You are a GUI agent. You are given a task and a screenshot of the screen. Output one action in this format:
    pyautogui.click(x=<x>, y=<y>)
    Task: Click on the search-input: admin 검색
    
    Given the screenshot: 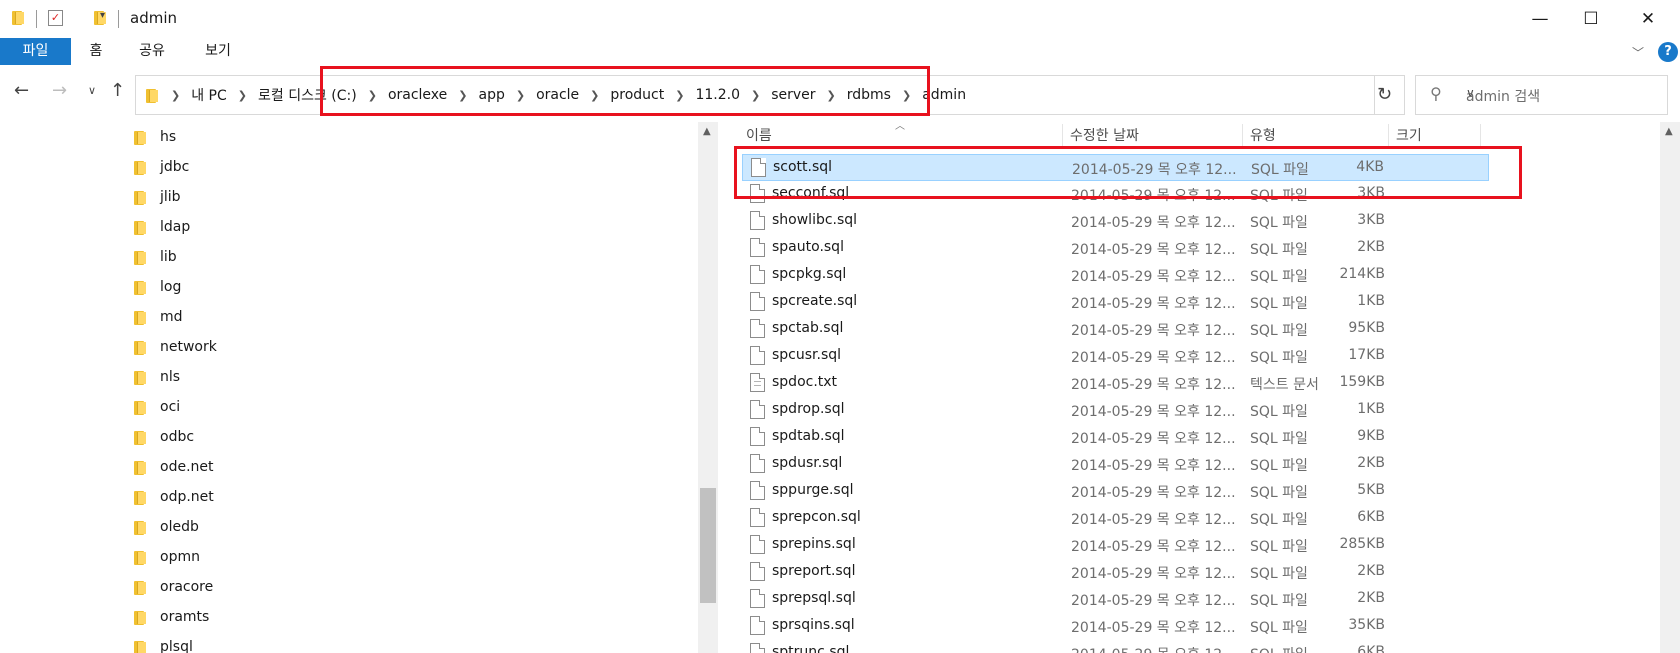 What is the action you would take?
    pyautogui.click(x=1503, y=96)
    